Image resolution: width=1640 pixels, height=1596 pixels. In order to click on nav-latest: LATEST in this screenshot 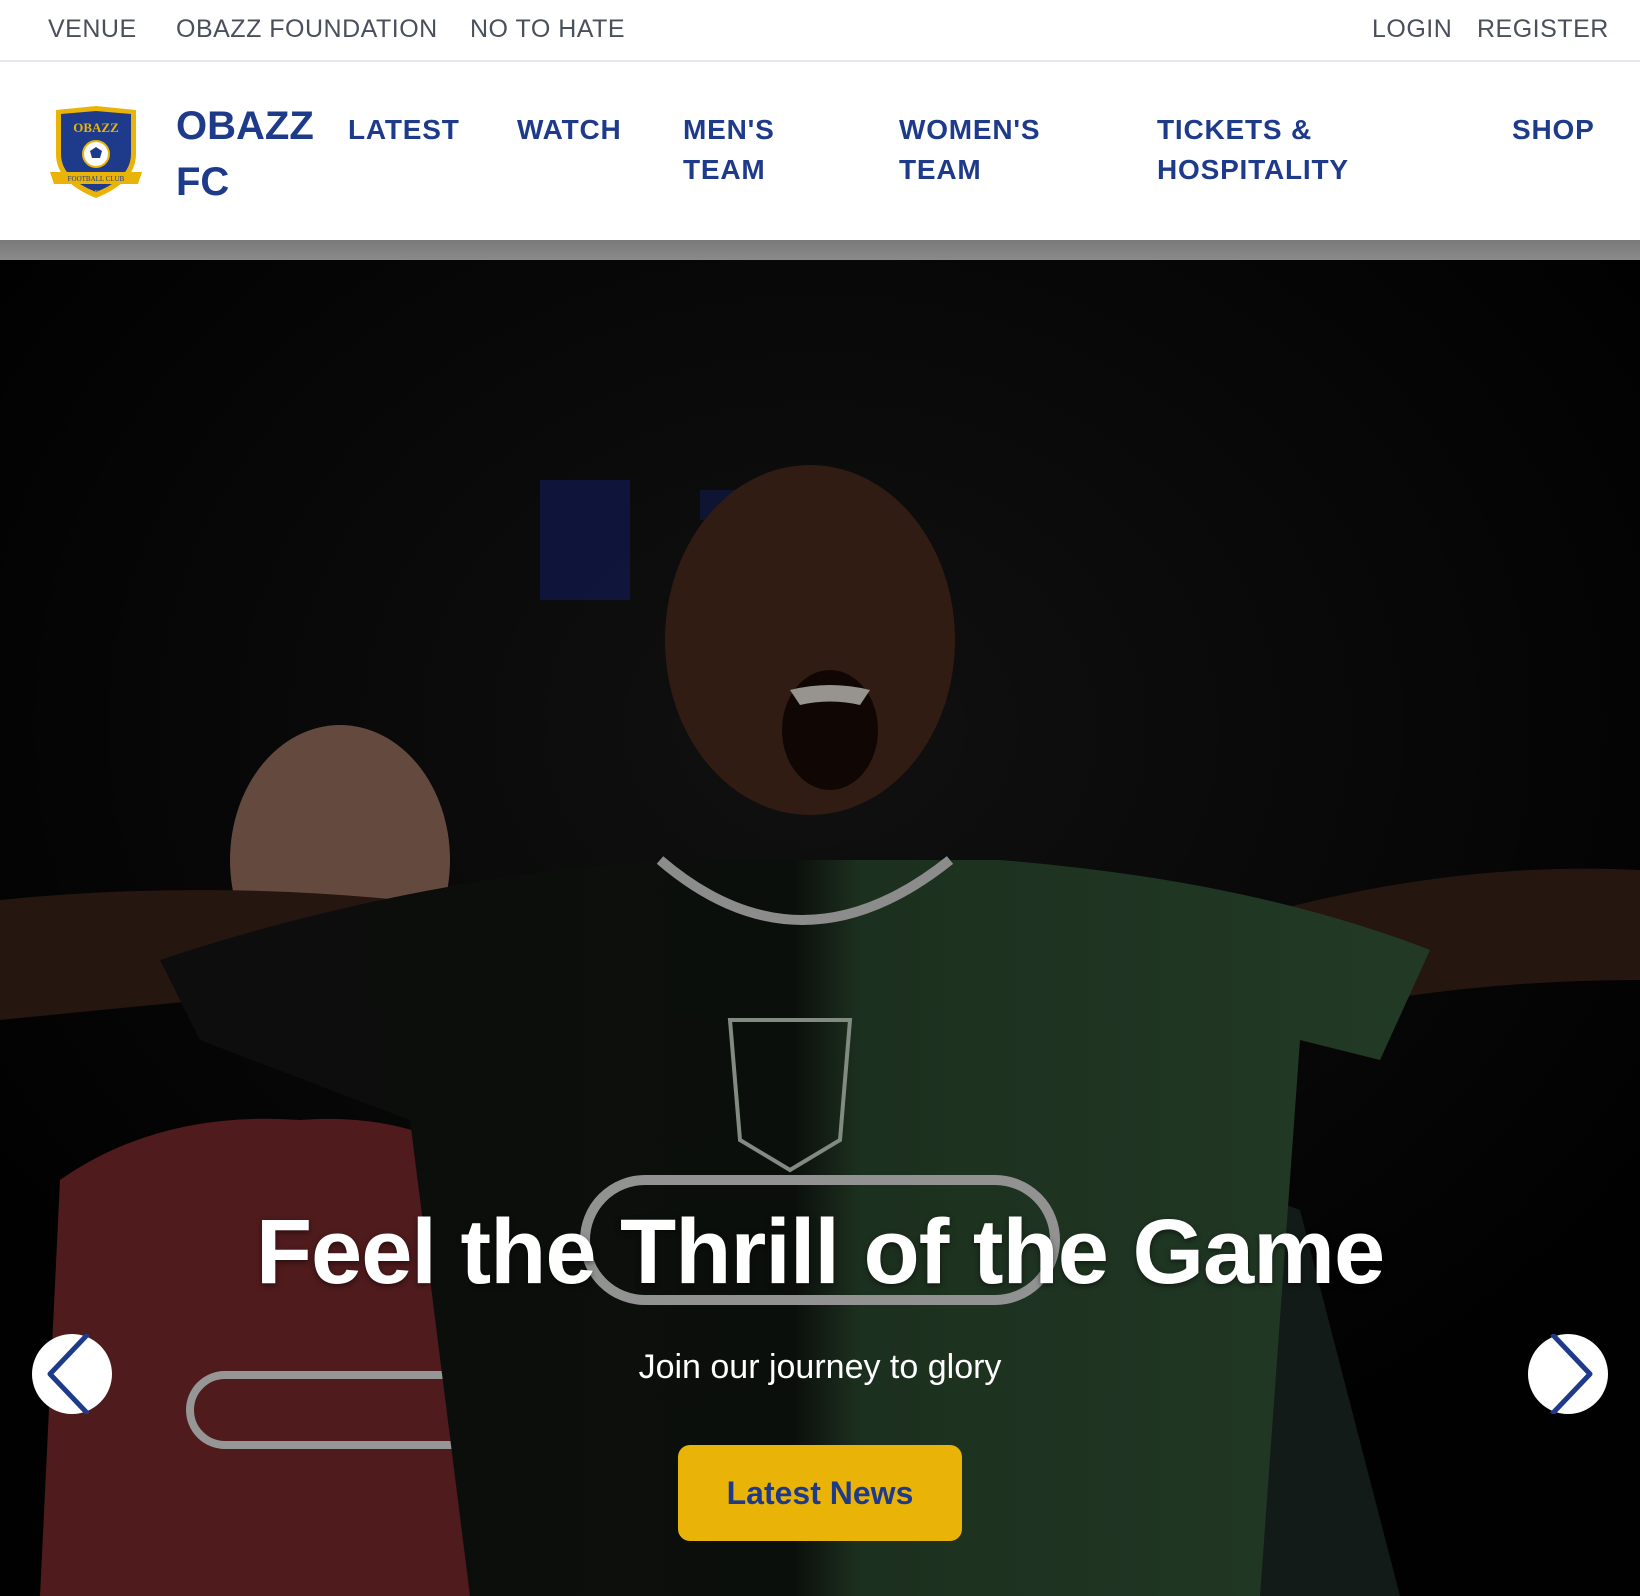, I will do `click(404, 130)`.